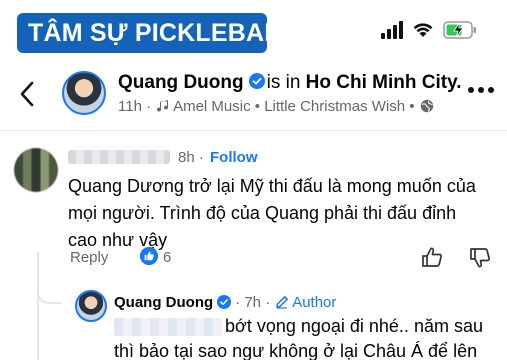 The image size is (507, 360). I want to click on comment-time: 8h ·, so click(191, 157).